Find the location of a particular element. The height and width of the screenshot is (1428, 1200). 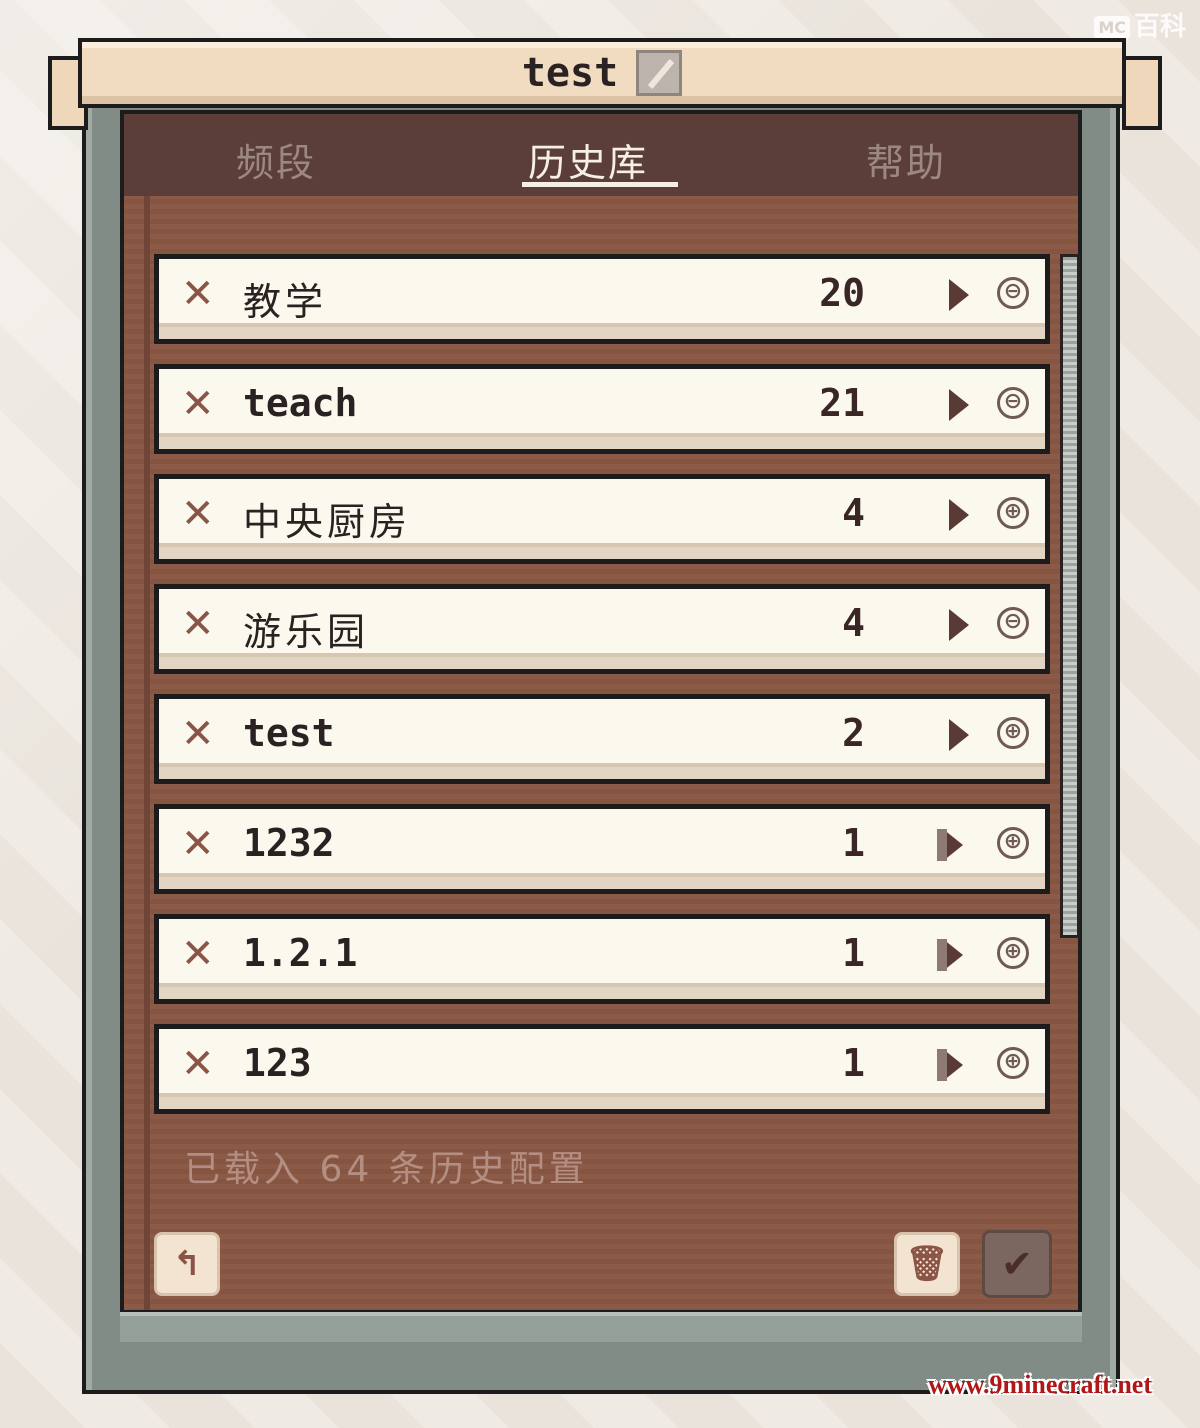

history-row-body: ✕ 游乐园 4 ⊖ is located at coordinates (602, 629).